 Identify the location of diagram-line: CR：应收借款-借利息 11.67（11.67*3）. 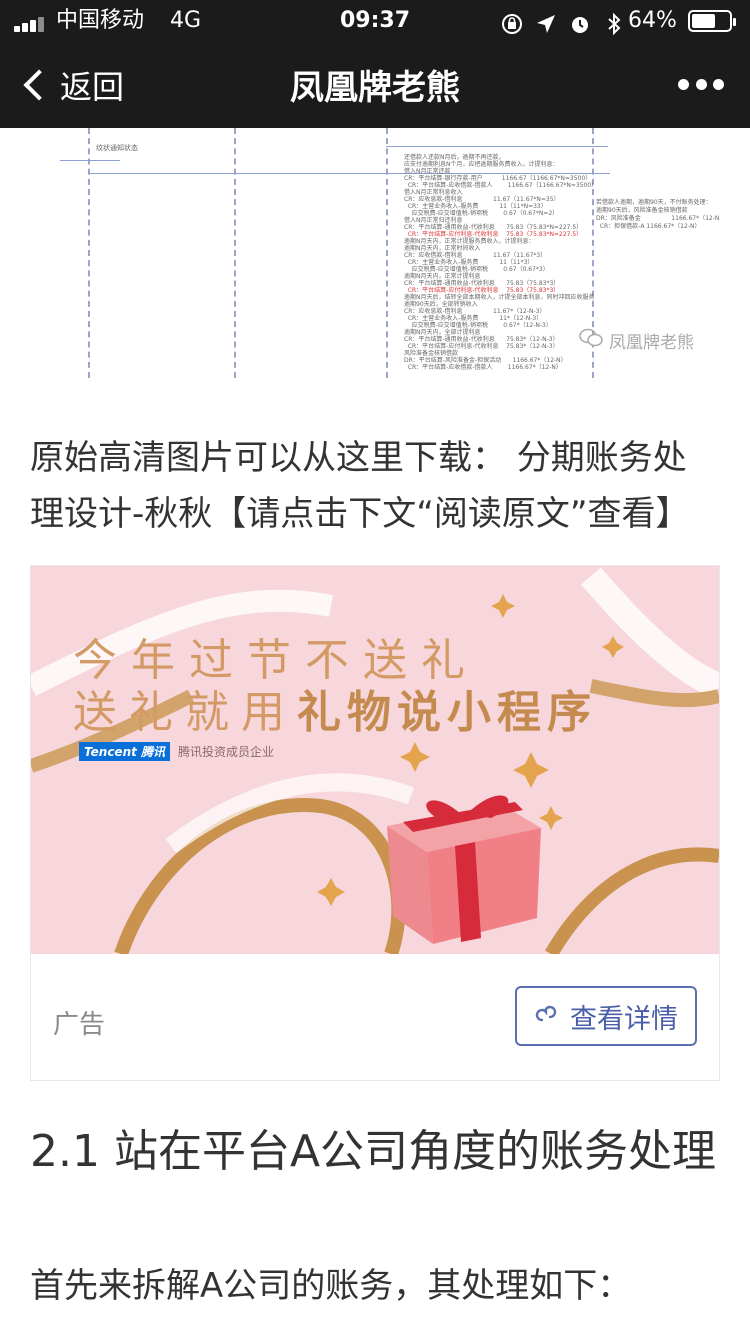
(475, 255).